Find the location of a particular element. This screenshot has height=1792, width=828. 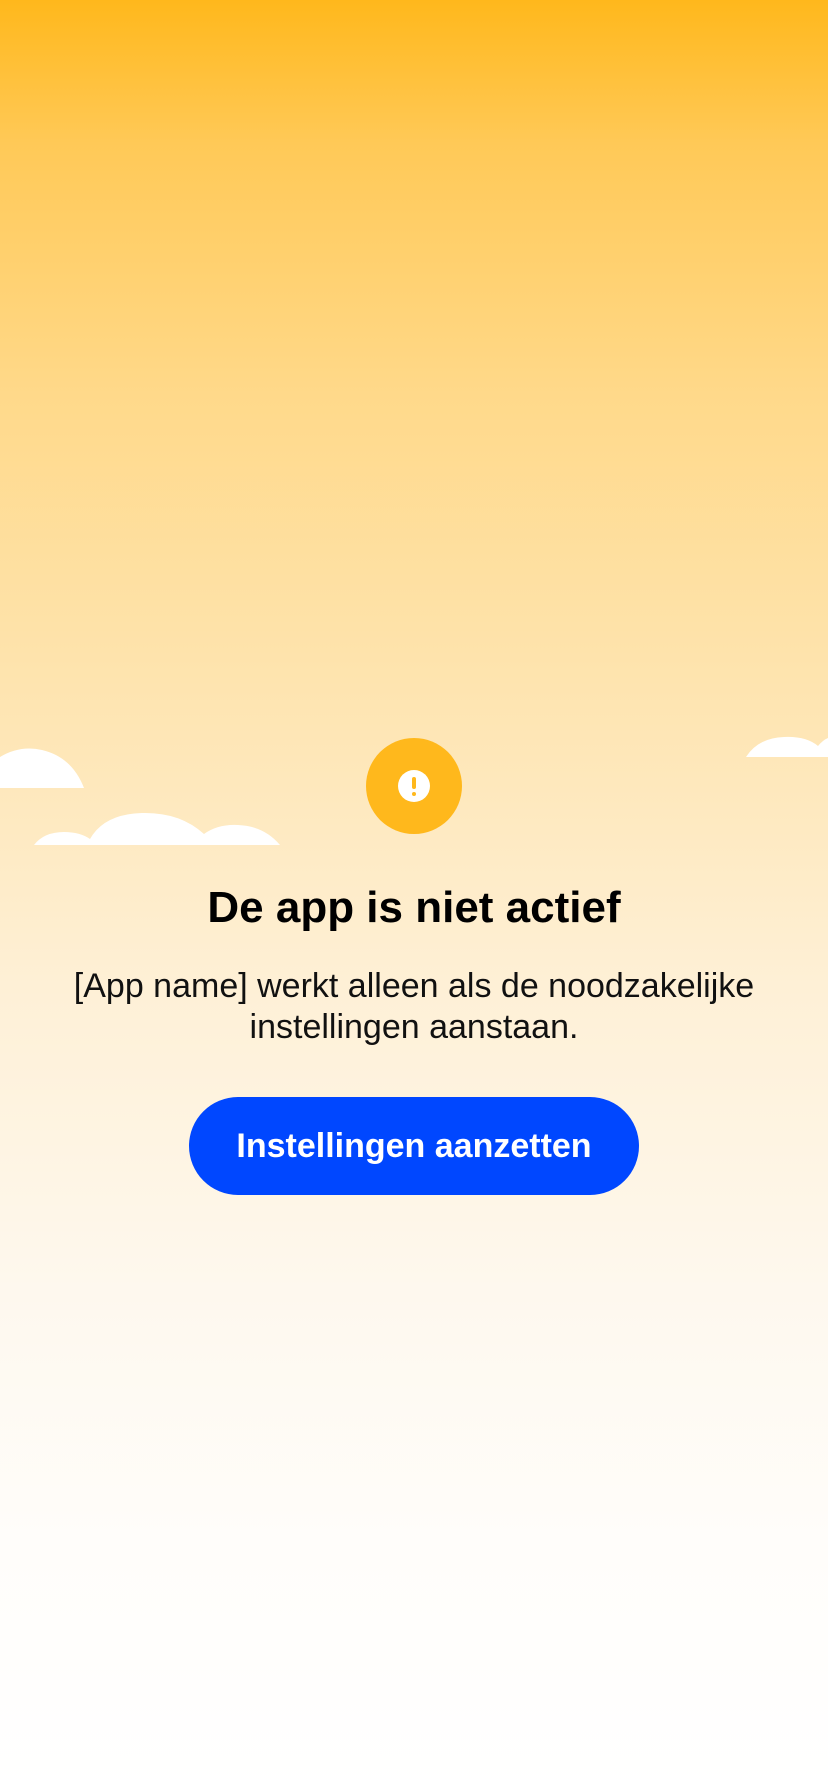

cloud-decoration-right is located at coordinates (787, 746).